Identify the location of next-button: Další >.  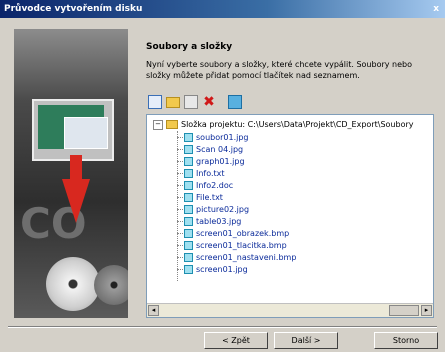
(306, 340).